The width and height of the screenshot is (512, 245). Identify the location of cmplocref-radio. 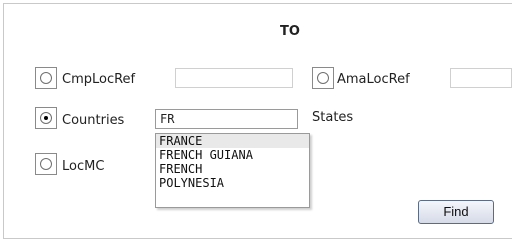
(46, 78).